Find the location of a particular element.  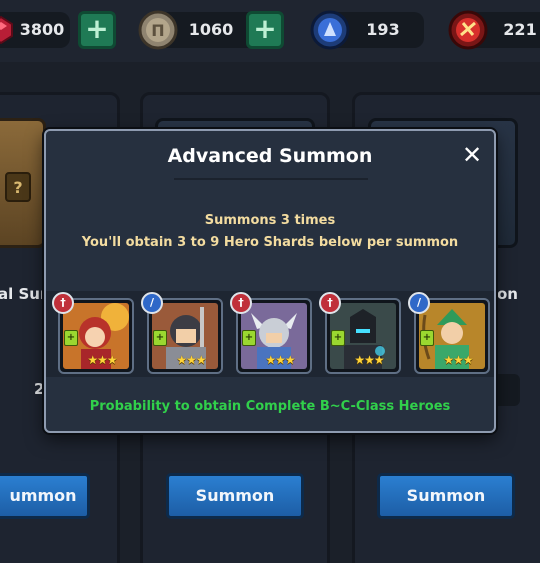

buy-coin-button: + is located at coordinates (265, 30).